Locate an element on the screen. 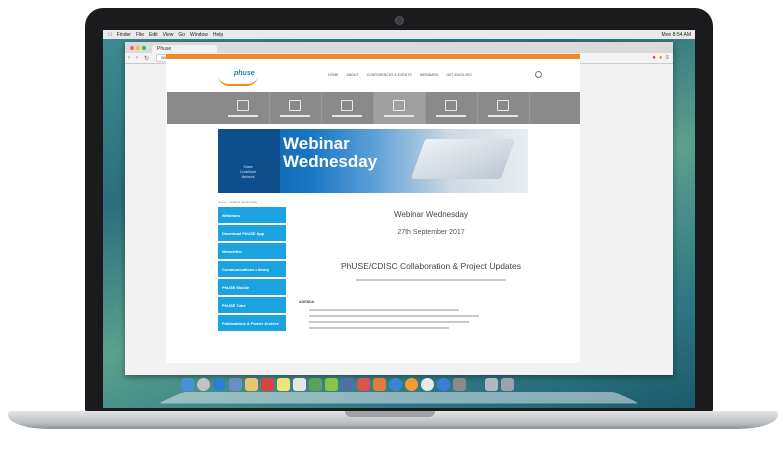 This screenshot has width=783, height=452. sidebar-item-comms-library: Communications Library is located at coordinates (252, 270).